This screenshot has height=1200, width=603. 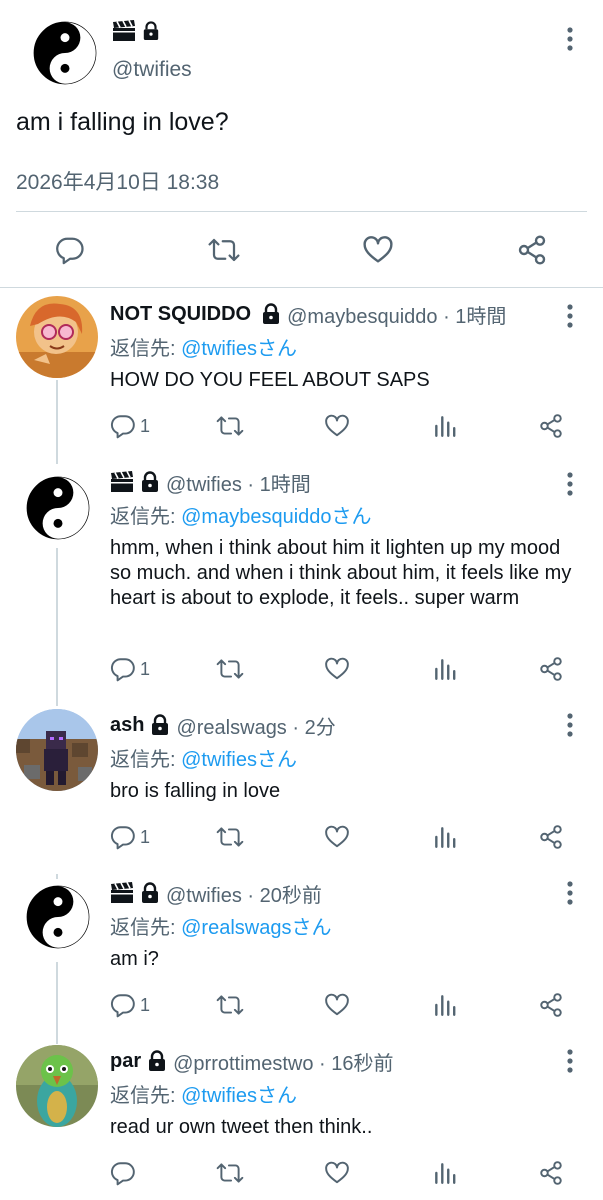 What do you see at coordinates (396, 314) in the screenshot?
I see `handle-time: @maybesquiddo · 1時間` at bounding box center [396, 314].